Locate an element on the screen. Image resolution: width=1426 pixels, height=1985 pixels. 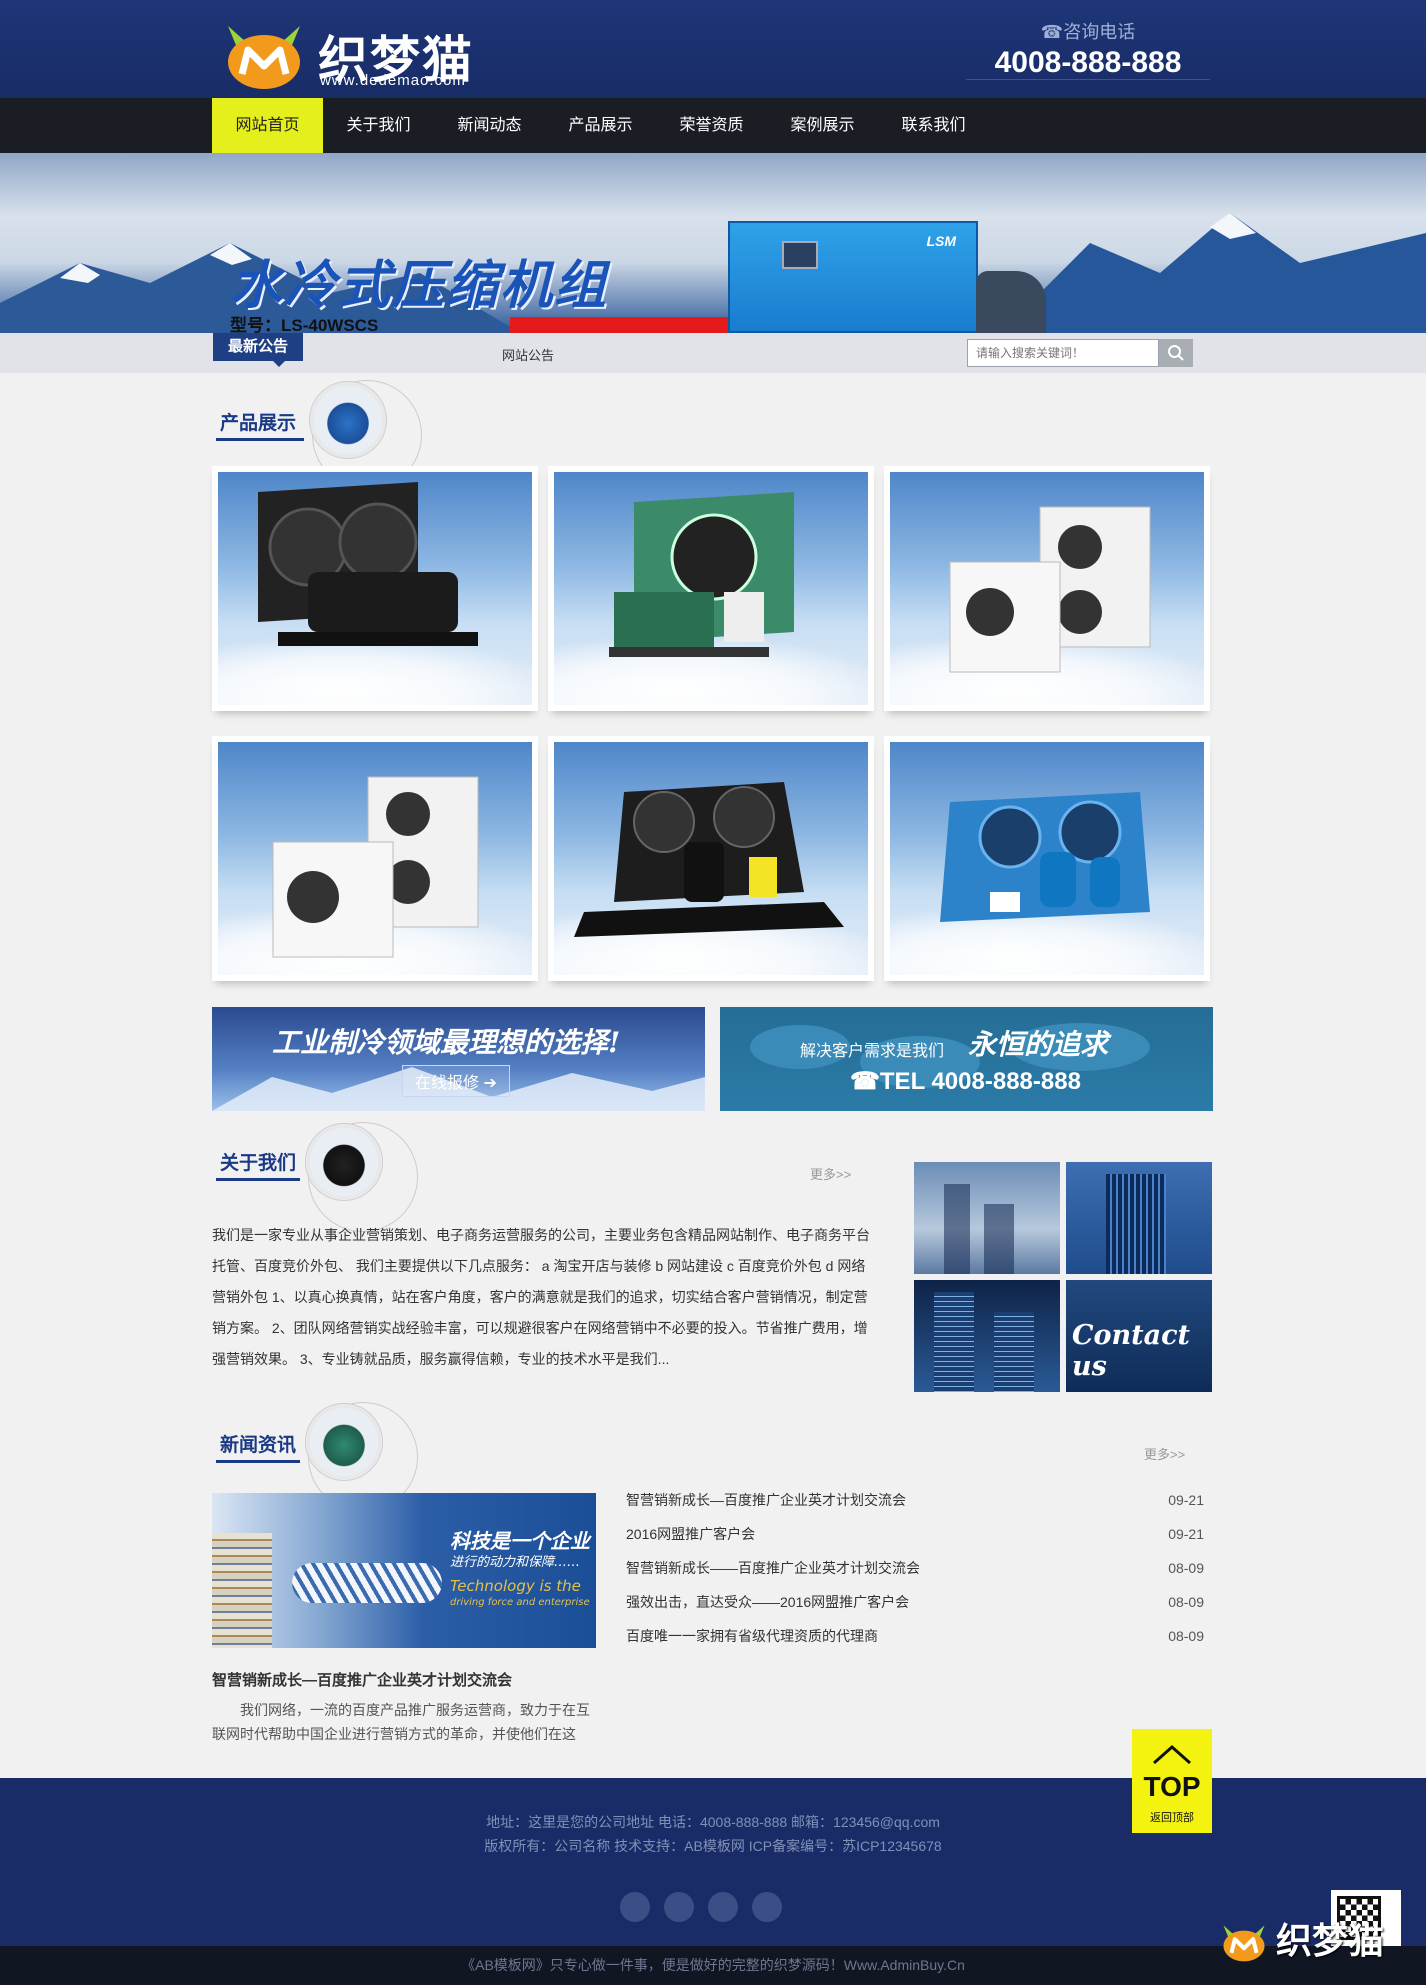
hero-banner: 水冷式压缩机组 型号：LS-40WSCS LSM is located at coordinates (713, 243).